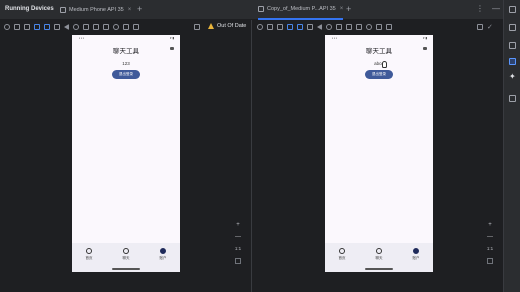 This screenshot has height=292, width=520. What do you see at coordinates (379, 63) in the screenshot?
I see `message-text: abcd` at bounding box center [379, 63].